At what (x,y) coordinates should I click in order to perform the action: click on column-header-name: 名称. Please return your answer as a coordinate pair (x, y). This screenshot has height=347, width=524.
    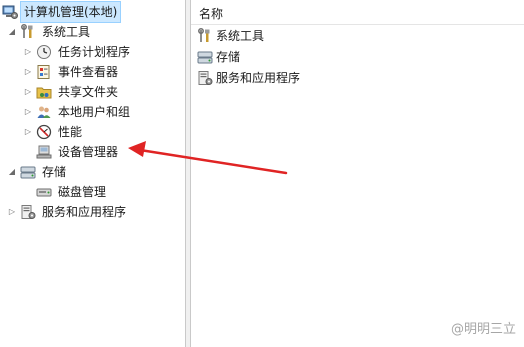
    Looking at the image, I should click on (357, 14).